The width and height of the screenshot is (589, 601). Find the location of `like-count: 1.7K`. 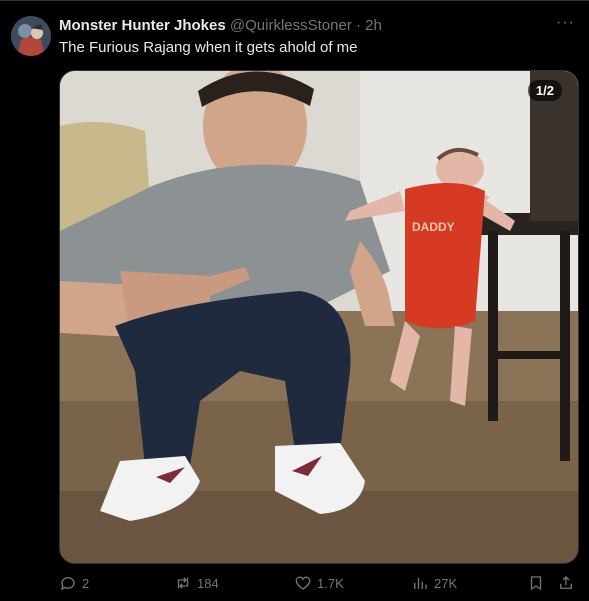

like-count: 1.7K is located at coordinates (330, 583).